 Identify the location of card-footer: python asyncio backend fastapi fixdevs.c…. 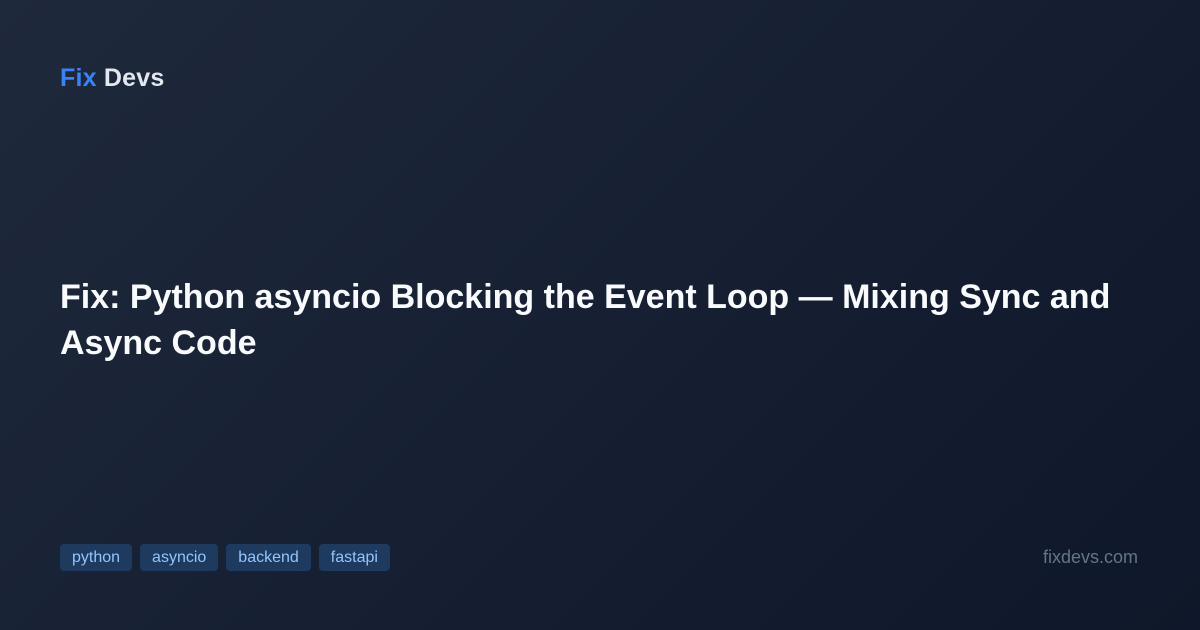
(600, 557).